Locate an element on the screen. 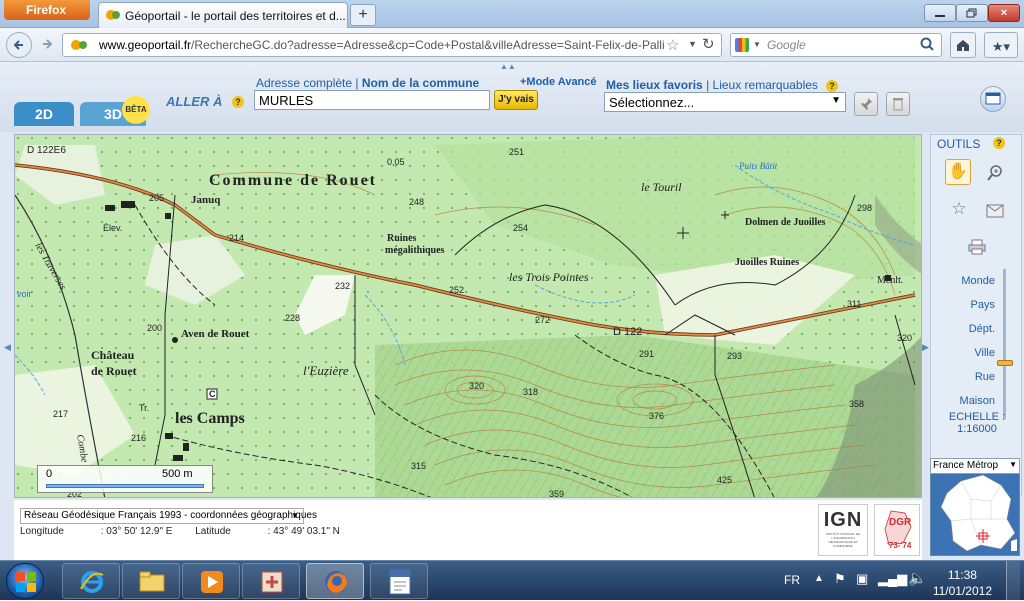  commune-name-link: Nom de la commune is located at coordinates (420, 83).